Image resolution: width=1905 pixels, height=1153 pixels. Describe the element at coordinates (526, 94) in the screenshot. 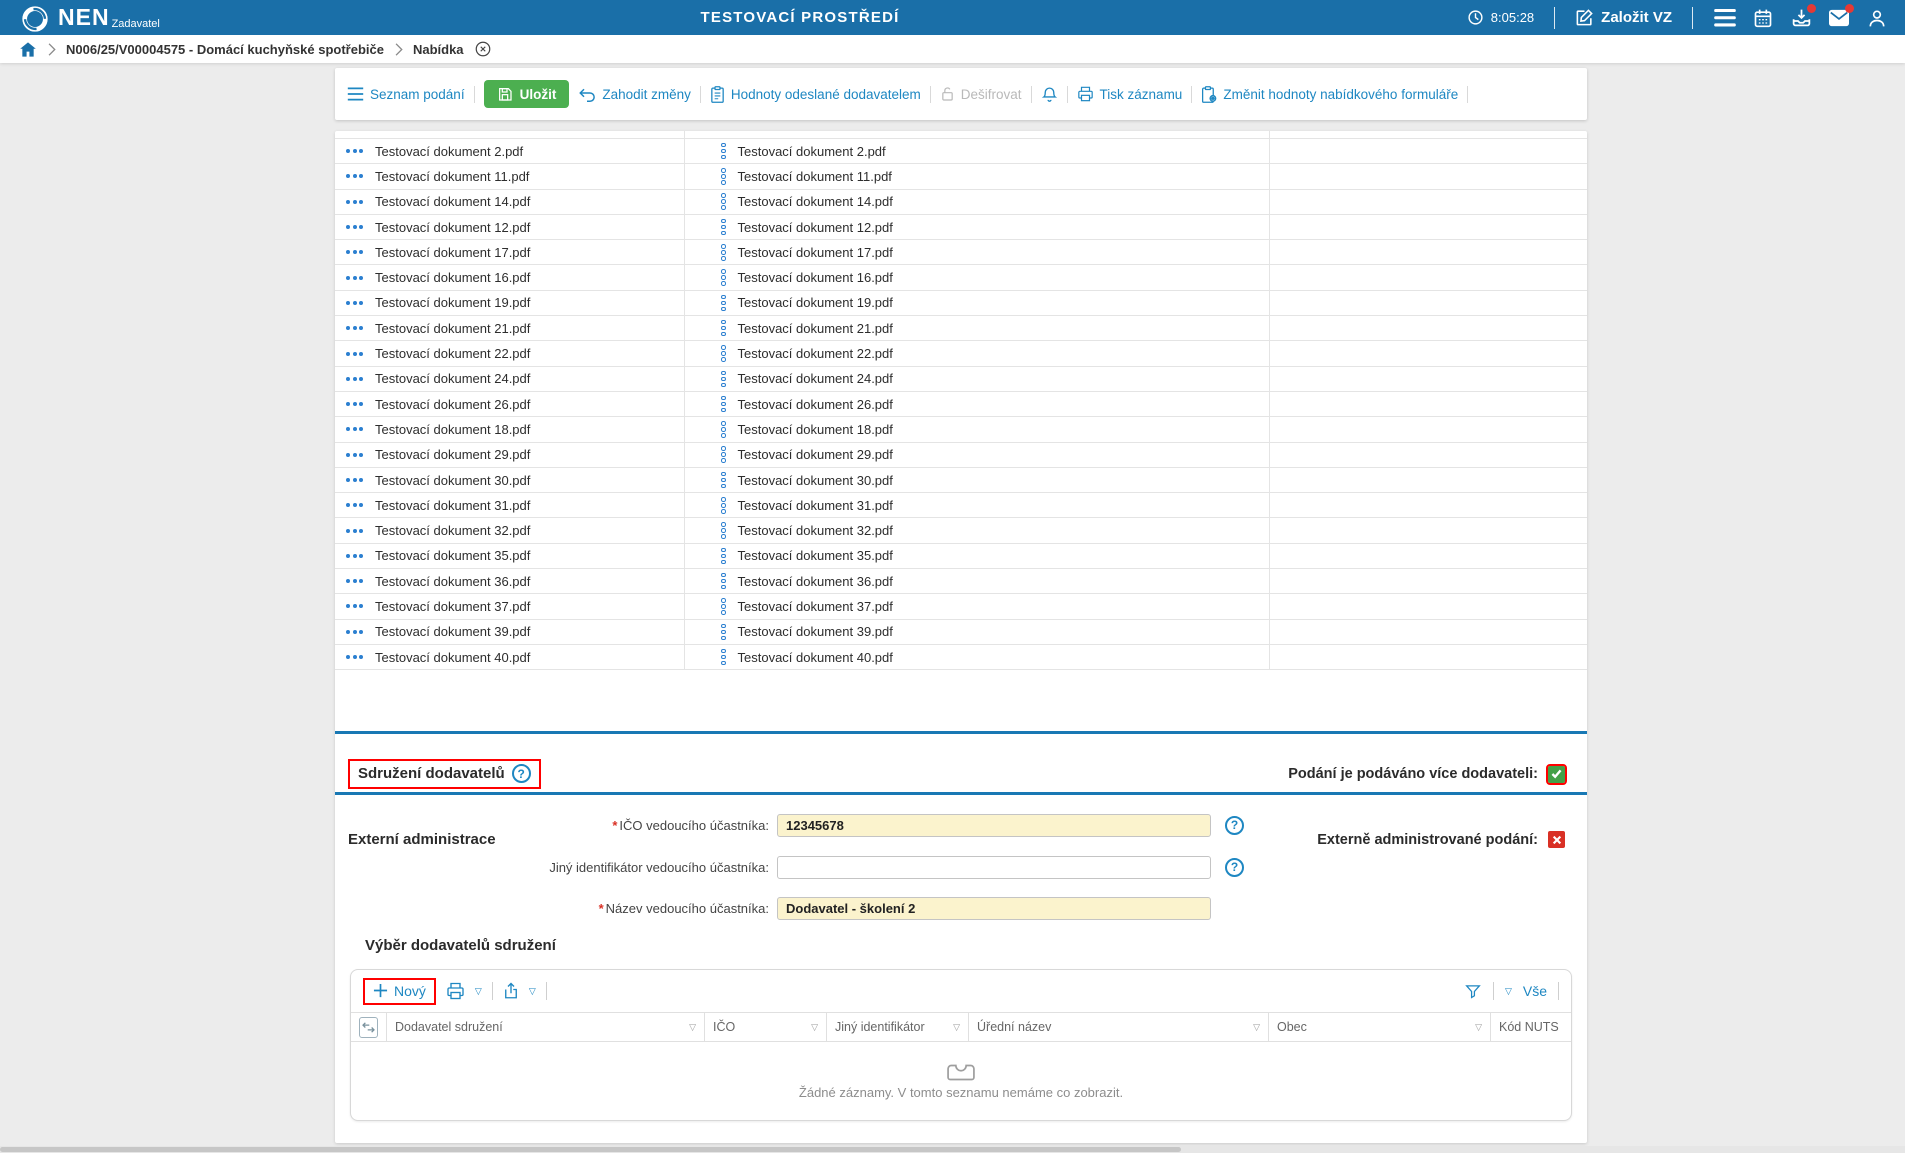

I see `save-button: Uložit` at that location.